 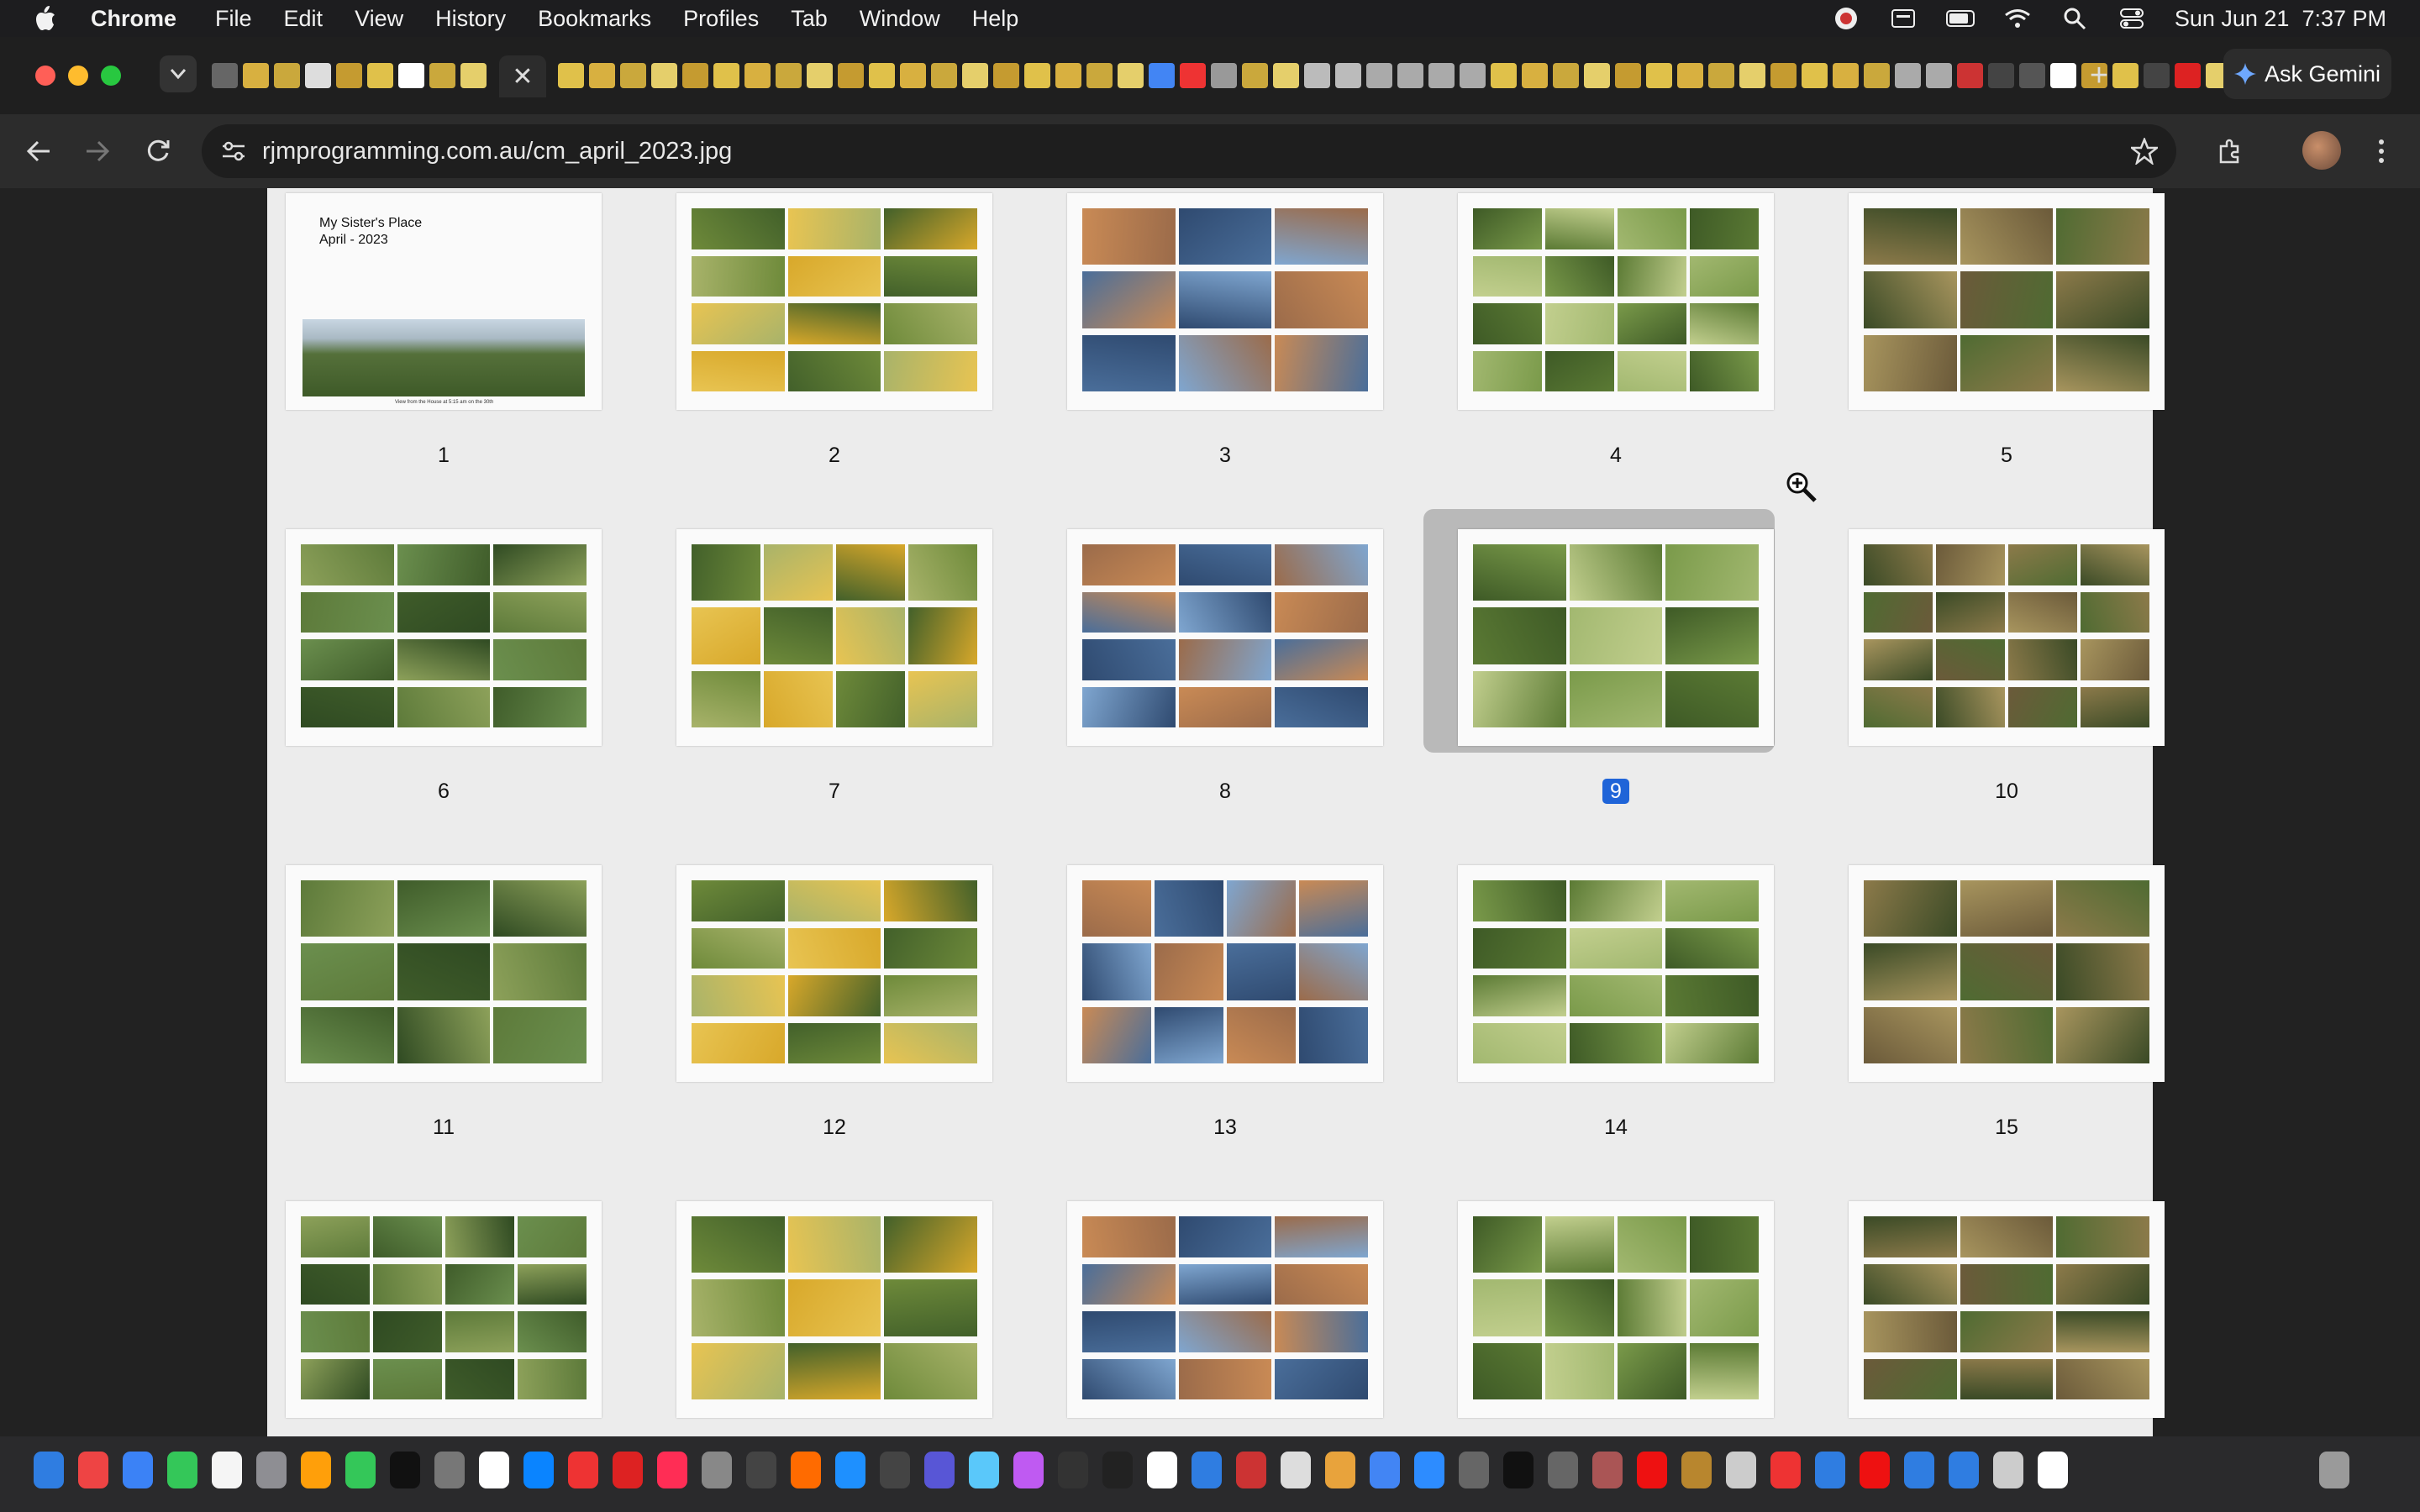 What do you see at coordinates (1189, 151) in the screenshot?
I see `address-bar: rjmprogramming.com.au/cm_april_2023.jpg` at bounding box center [1189, 151].